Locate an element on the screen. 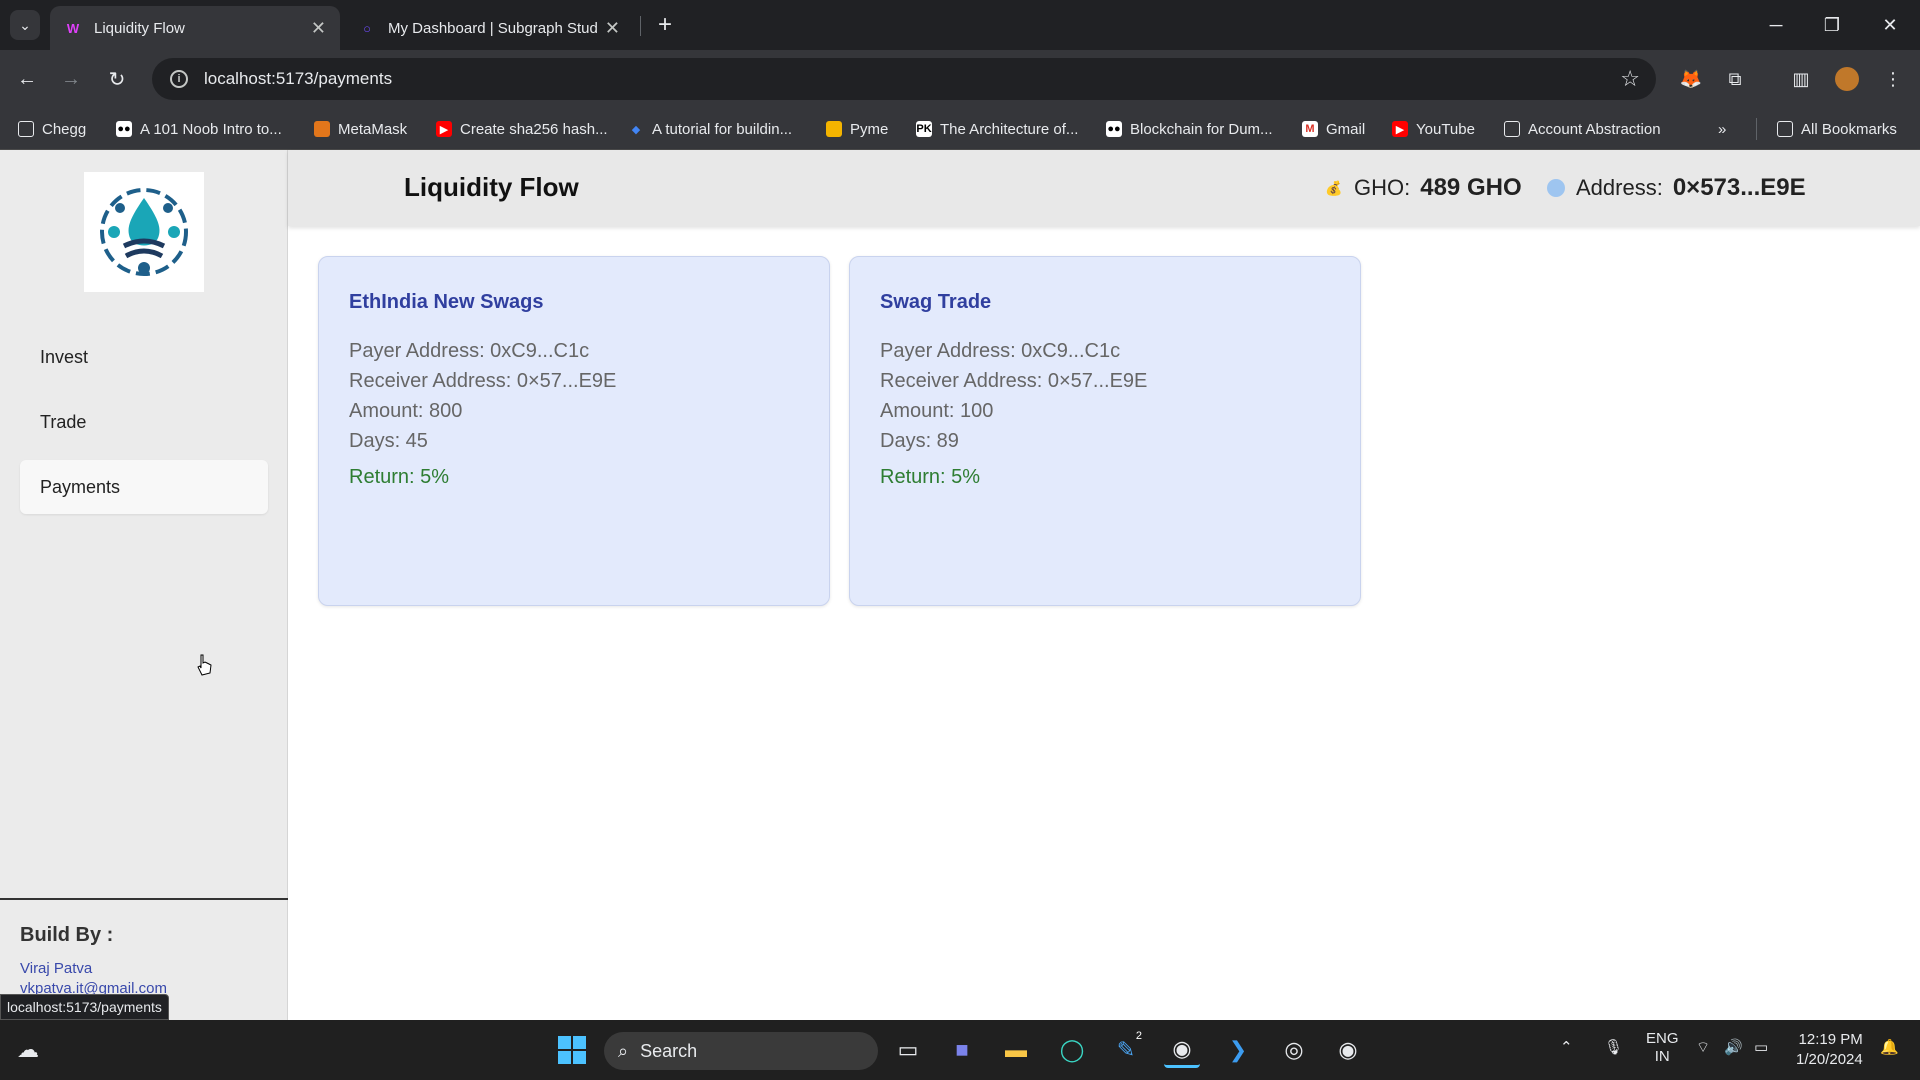 This screenshot has height=1080, width=1920. task-view-icon: ▭ is located at coordinates (908, 1050).